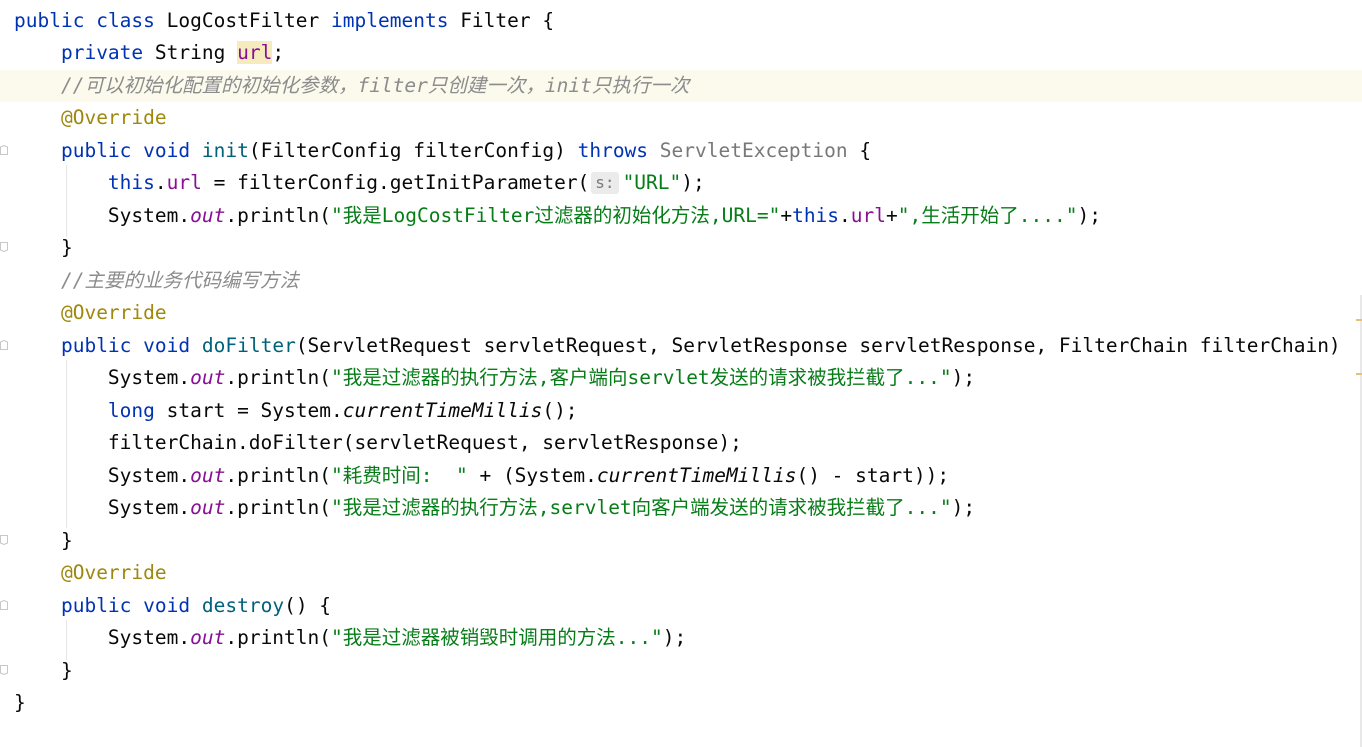 The width and height of the screenshot is (1362, 747). I want to click on code-line: public void destroy() {, so click(172, 606).